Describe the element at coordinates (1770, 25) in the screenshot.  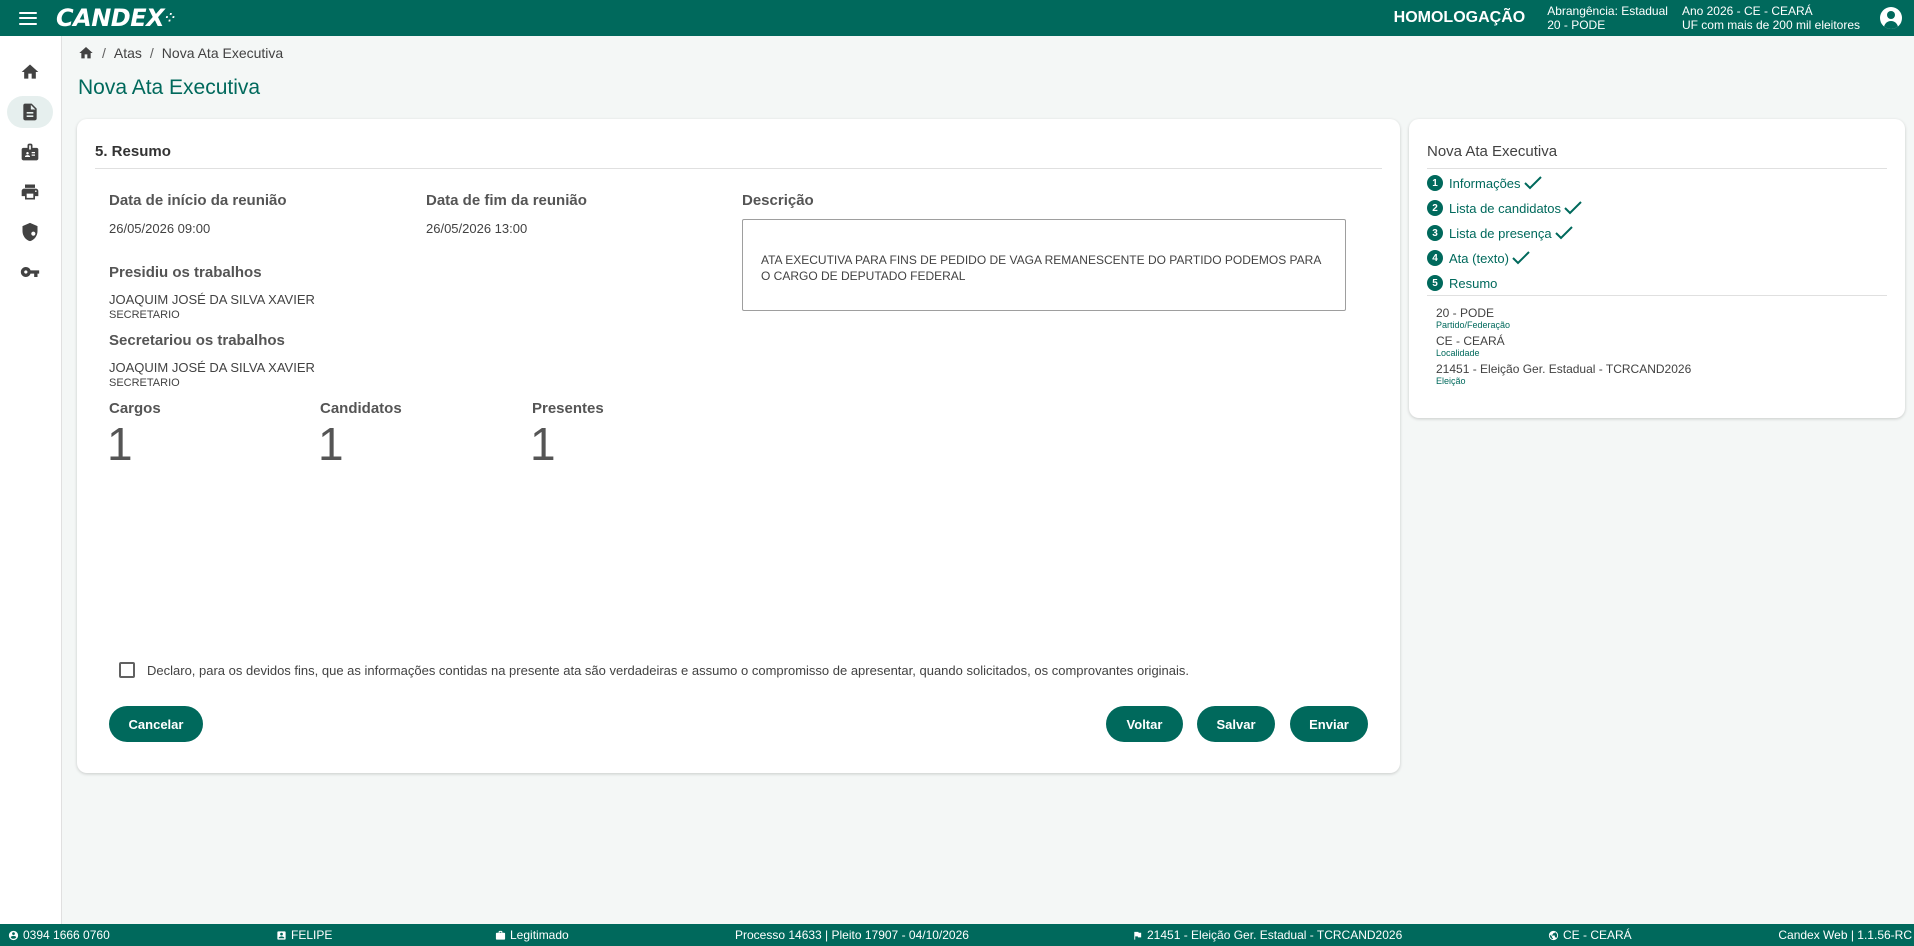
I see `uf-info-text: UF com mais de 200 mil eleitores` at that location.